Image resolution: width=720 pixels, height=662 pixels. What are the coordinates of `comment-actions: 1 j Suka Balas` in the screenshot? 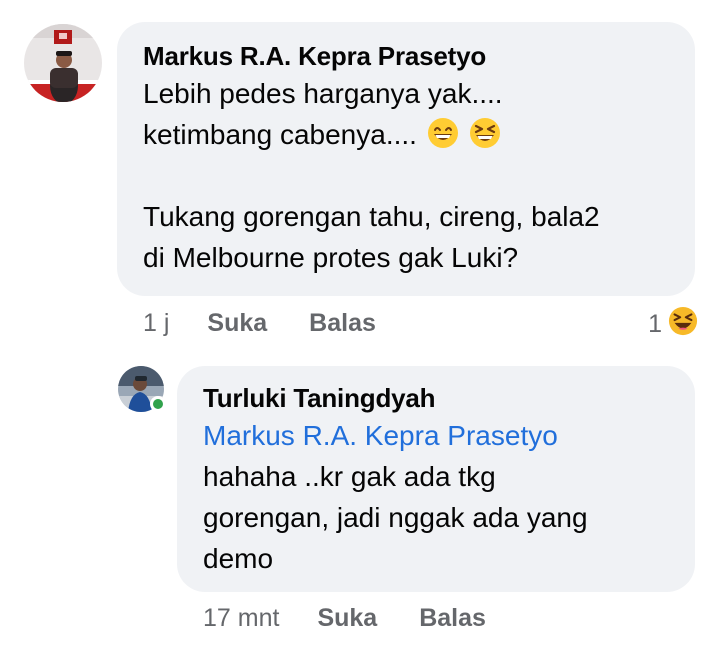 It's located at (280, 323).